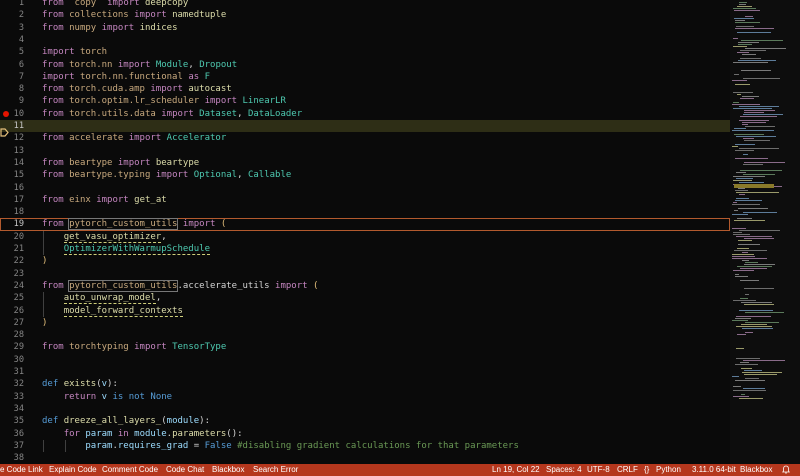 Image resolution: width=800 pixels, height=476 pixels. I want to click on code-token: model_forward_contexts, so click(123, 311).